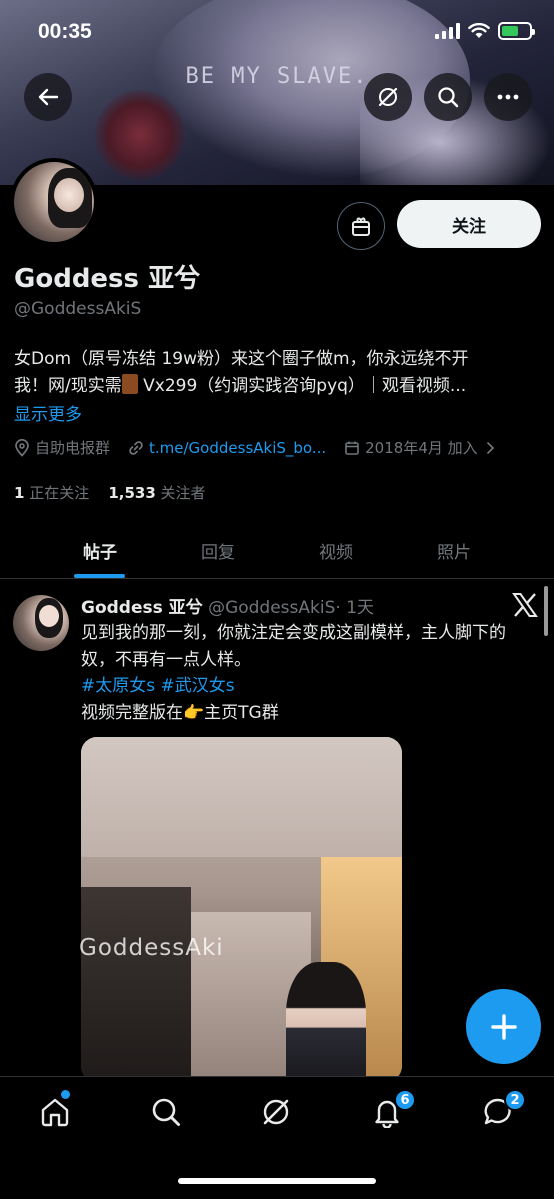 The height and width of the screenshot is (1199, 554). Describe the element at coordinates (48, 412) in the screenshot. I see `show-more-link: 显示更多` at that location.